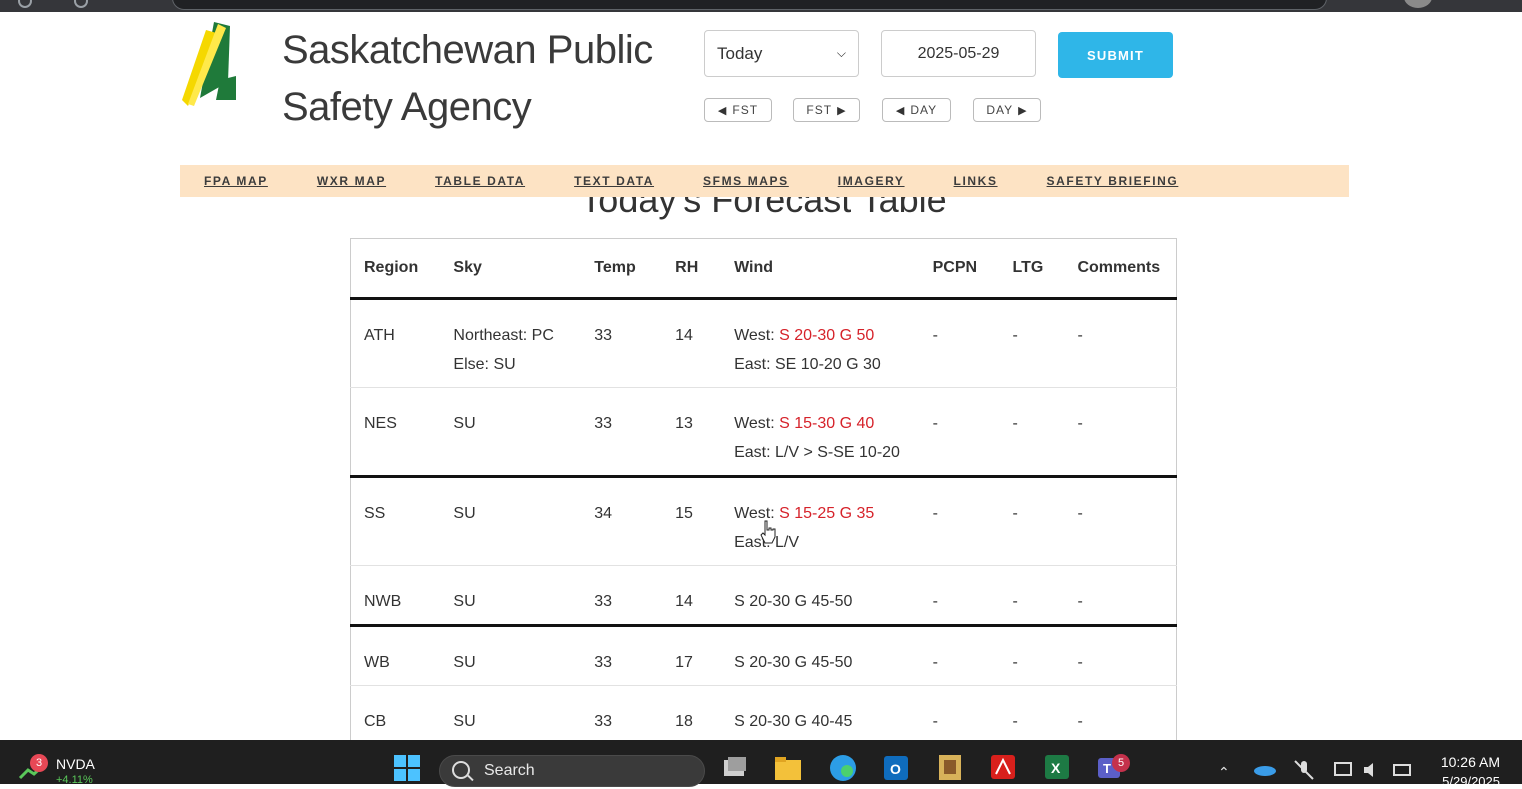  I want to click on onedrive-cloud-icon, so click(1265, 769).